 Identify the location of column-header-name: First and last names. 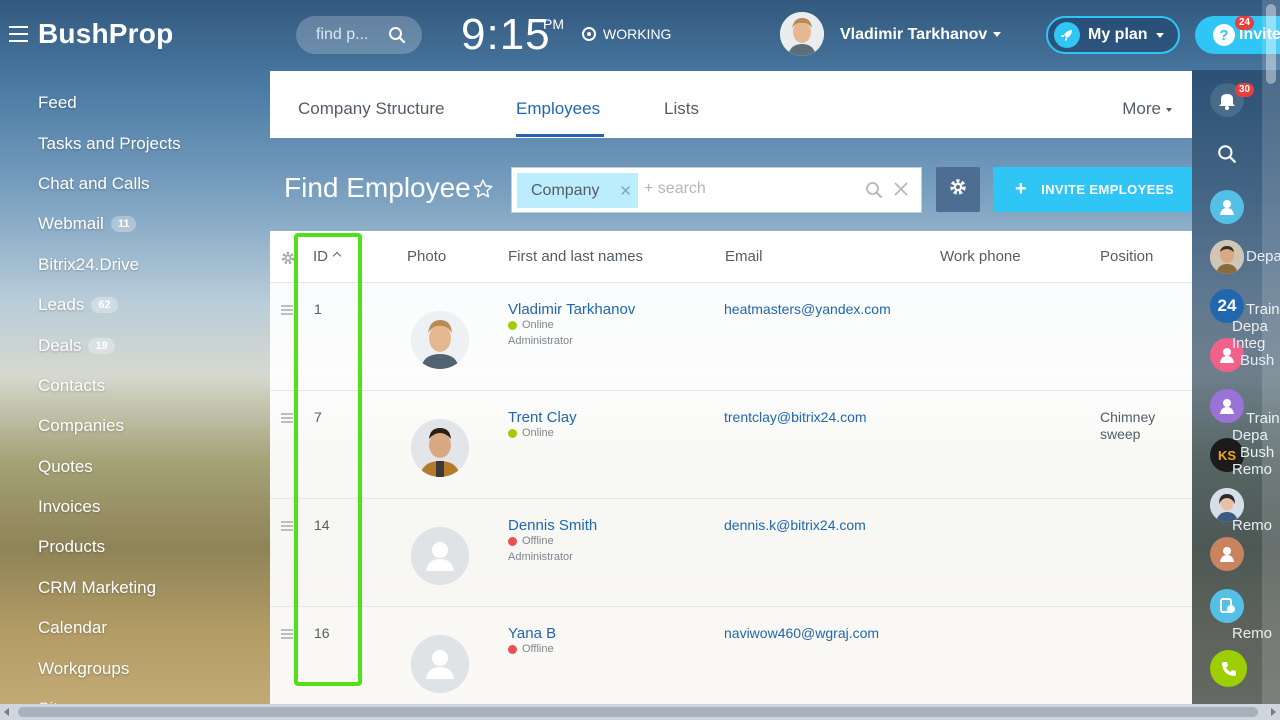
(575, 256).